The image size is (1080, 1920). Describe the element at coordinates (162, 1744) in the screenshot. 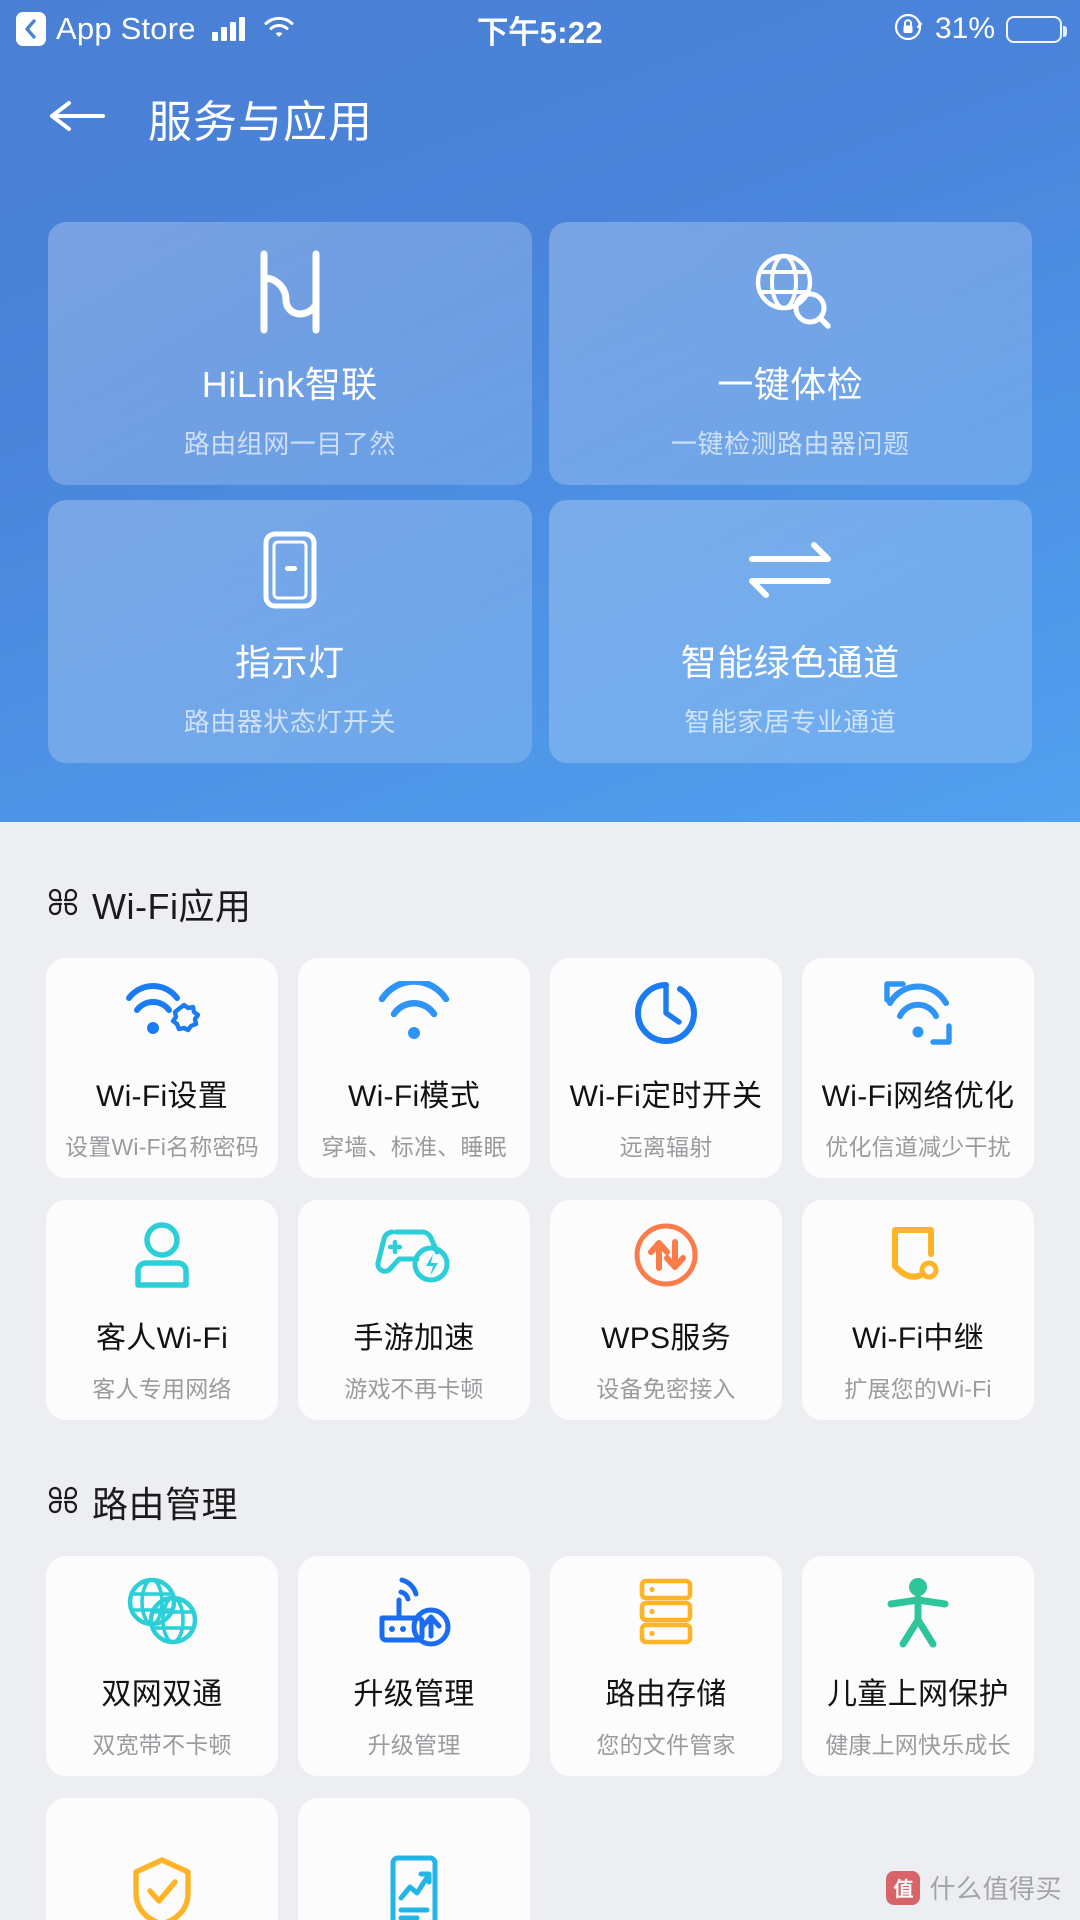

I see `tile-subtitle: 双宽带不卡顿` at that location.